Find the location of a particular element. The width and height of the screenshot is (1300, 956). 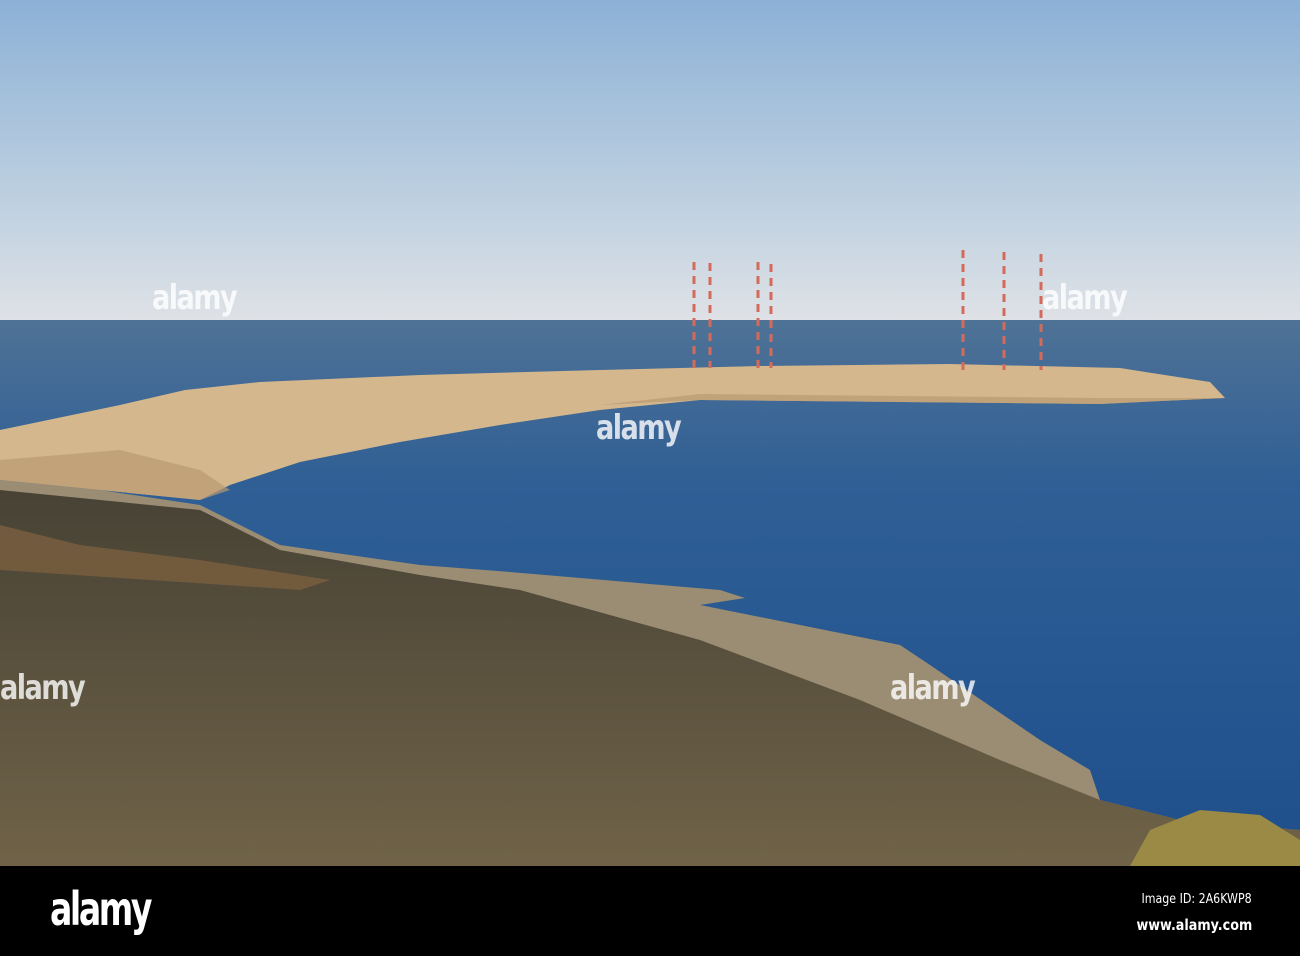

alamy-logo: alamy is located at coordinates (101, 909).